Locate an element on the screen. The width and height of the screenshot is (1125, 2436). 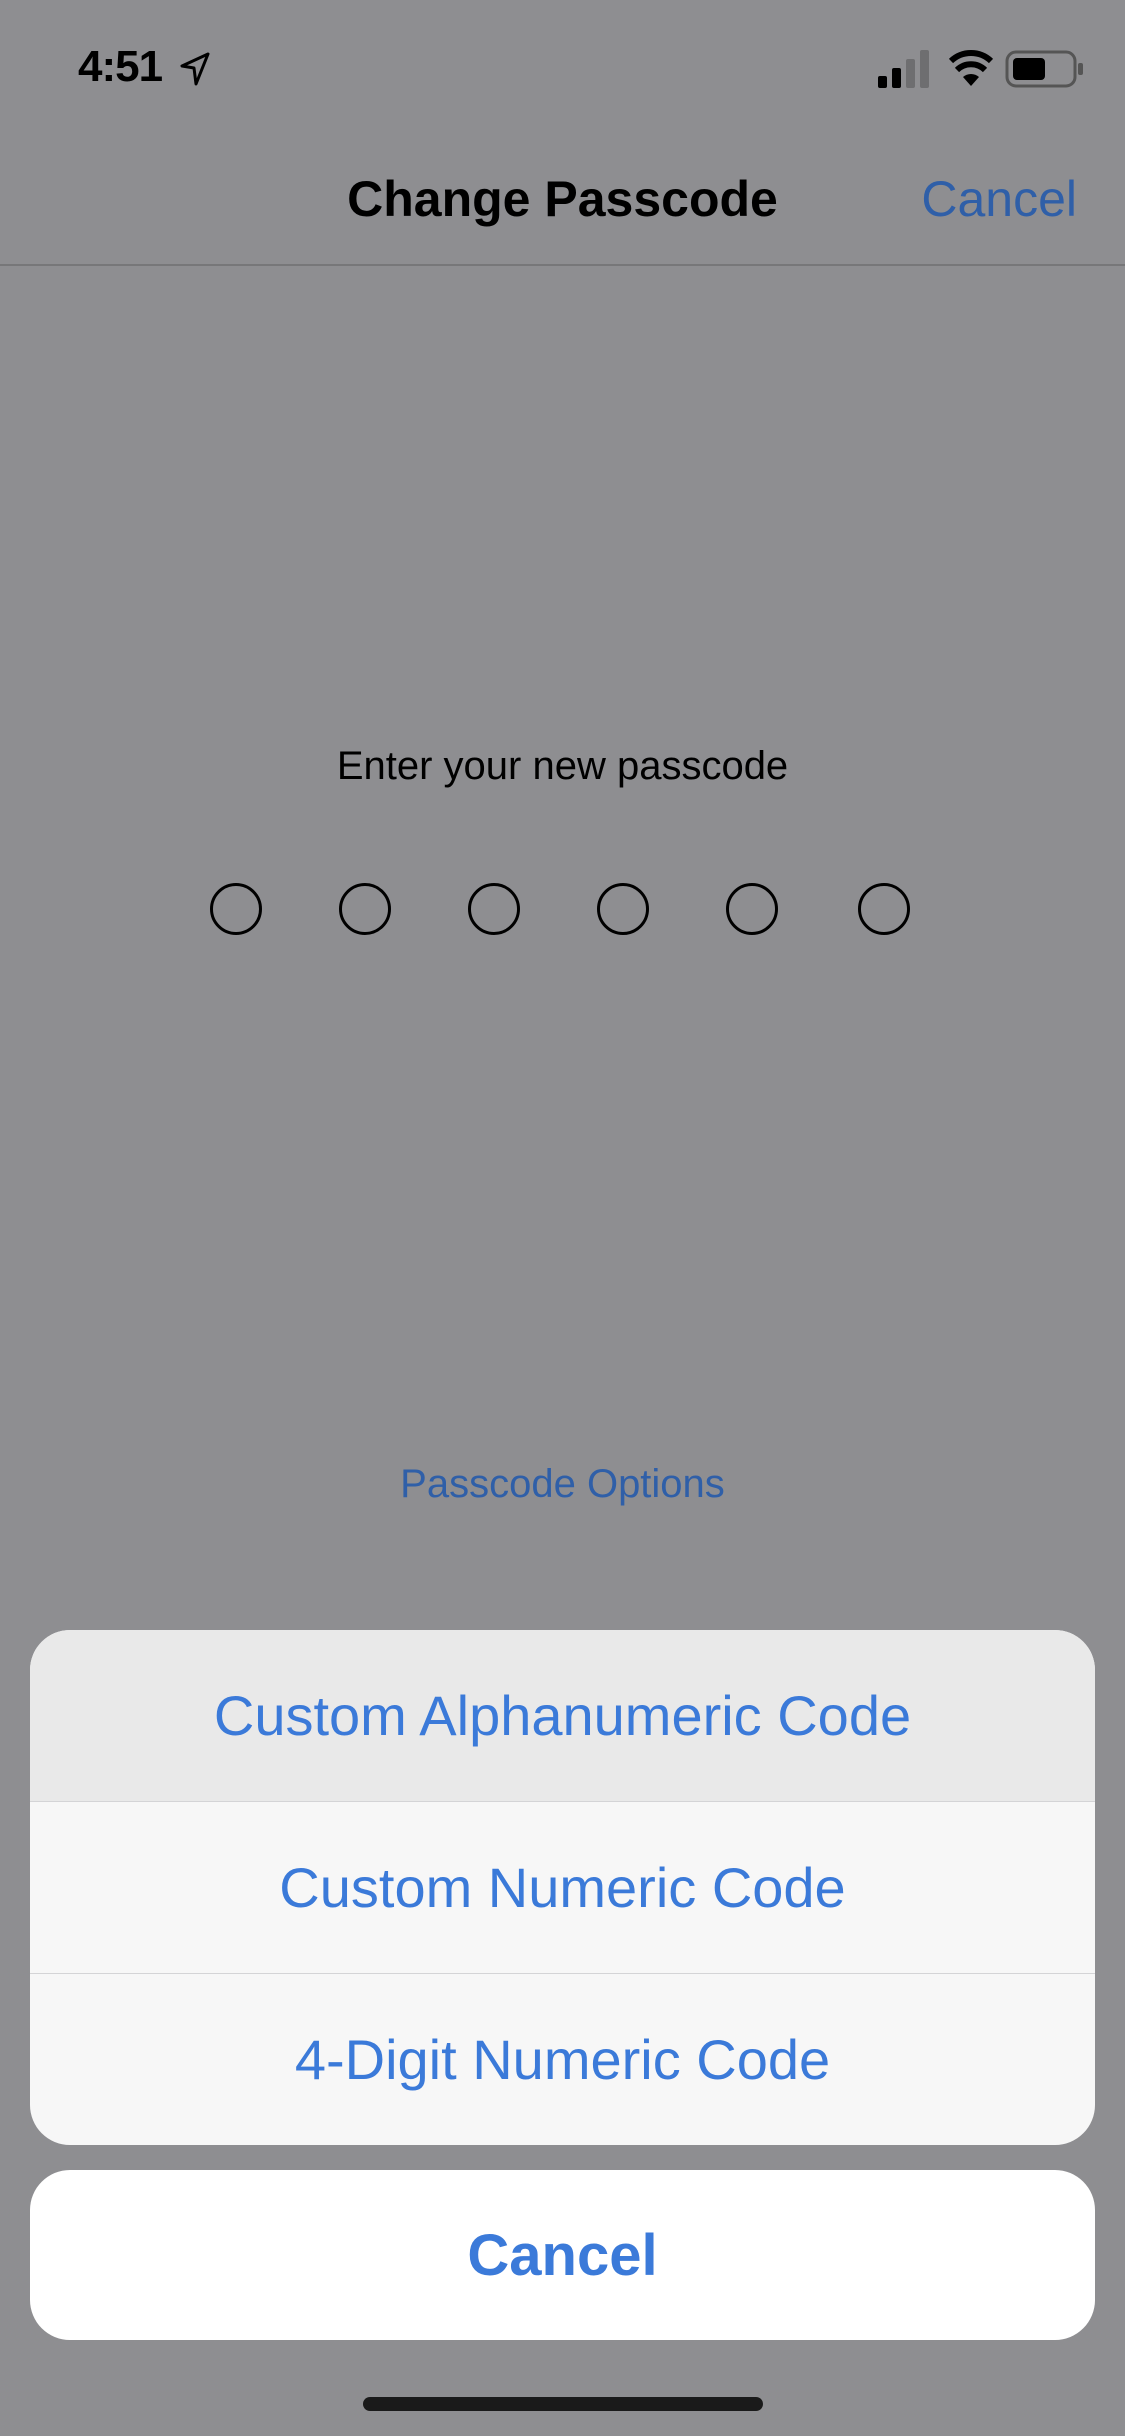
nav-cancel-button: Cancel is located at coordinates (999, 199).